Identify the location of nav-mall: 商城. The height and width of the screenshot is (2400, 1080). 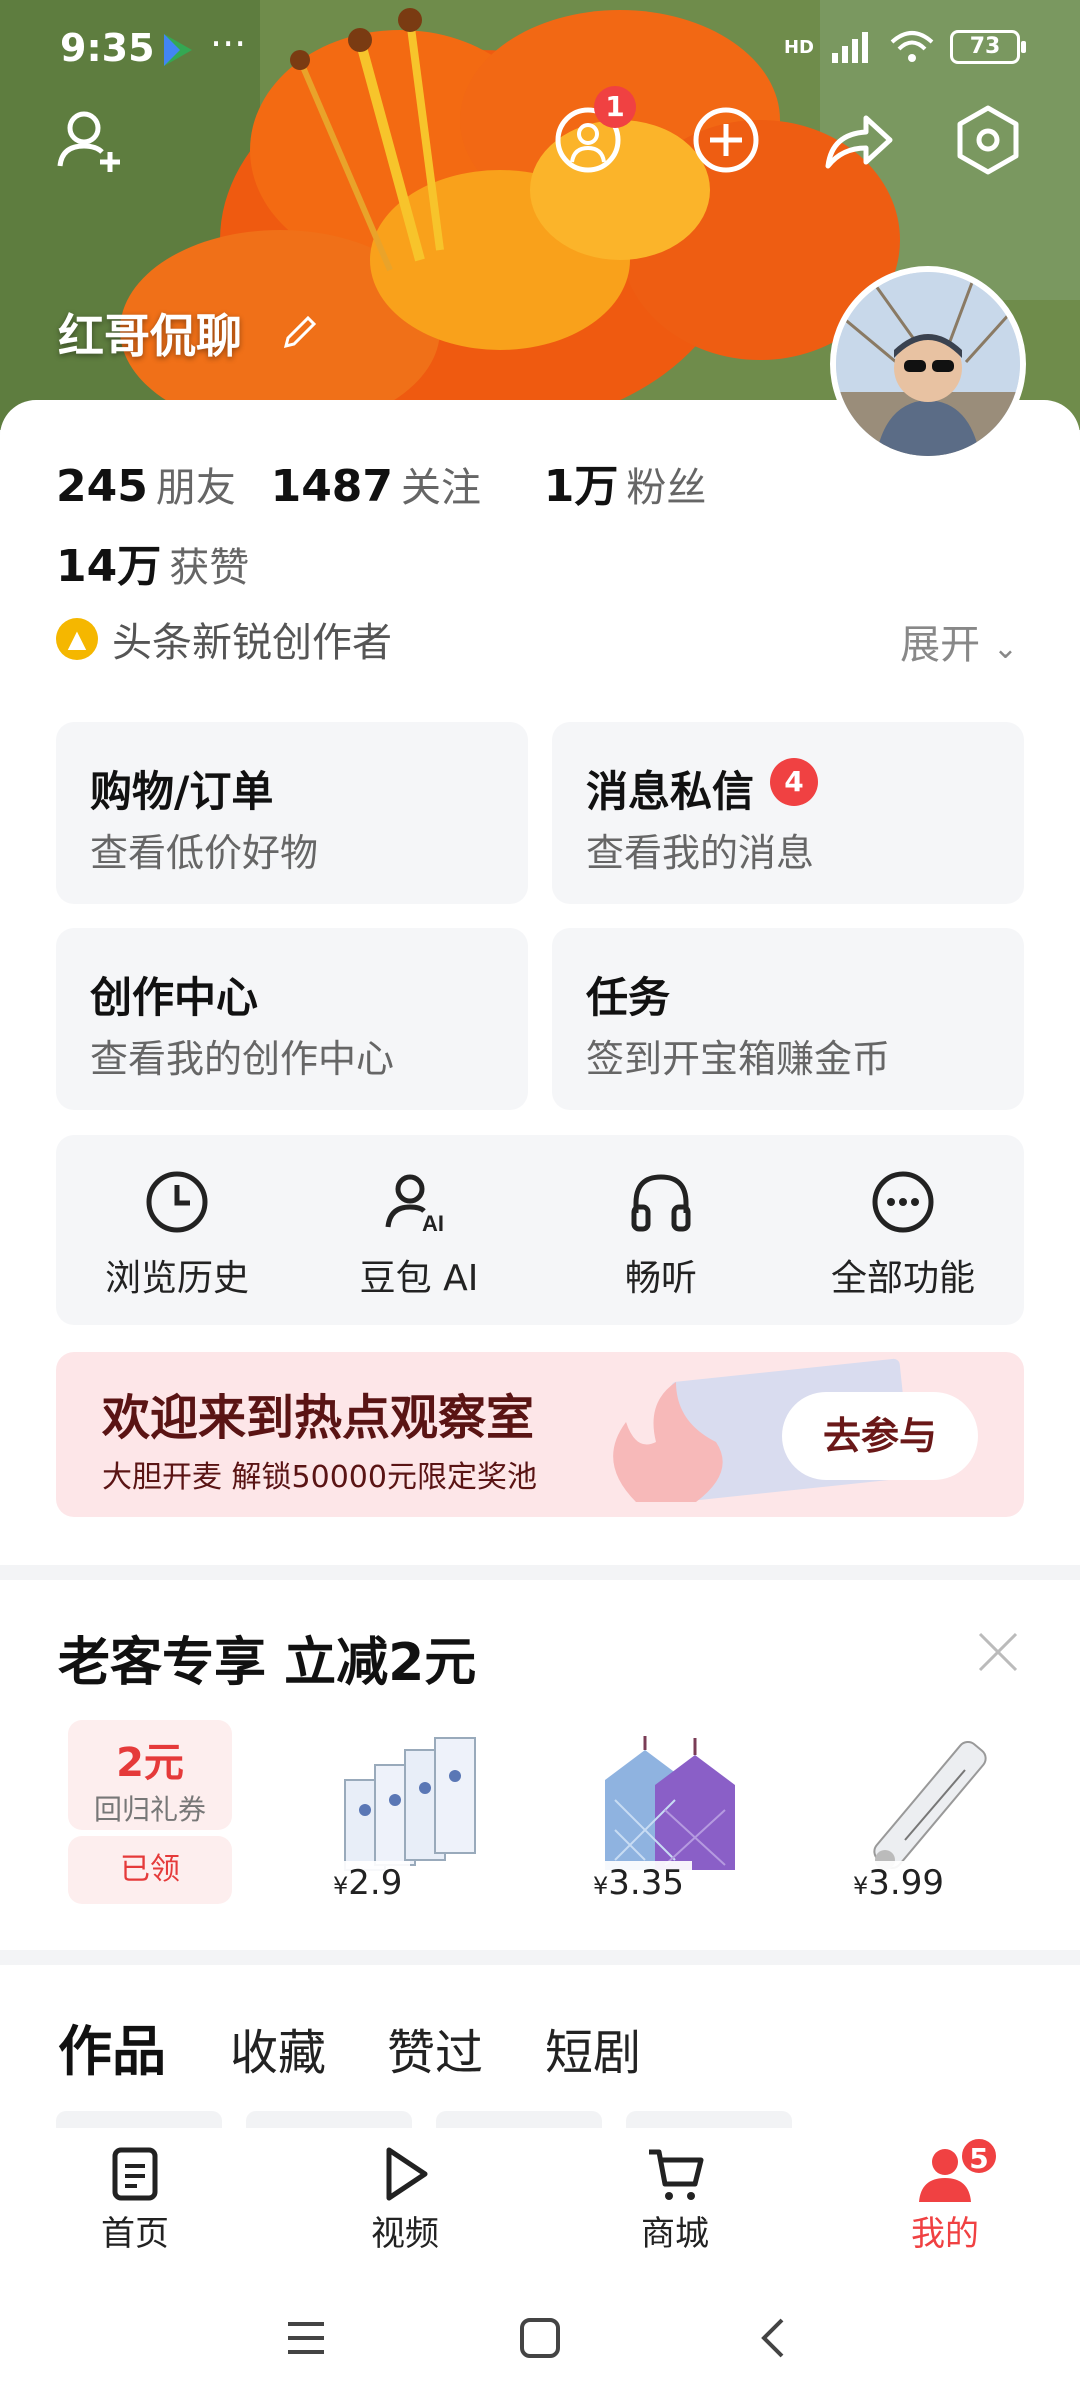
(675, 2199).